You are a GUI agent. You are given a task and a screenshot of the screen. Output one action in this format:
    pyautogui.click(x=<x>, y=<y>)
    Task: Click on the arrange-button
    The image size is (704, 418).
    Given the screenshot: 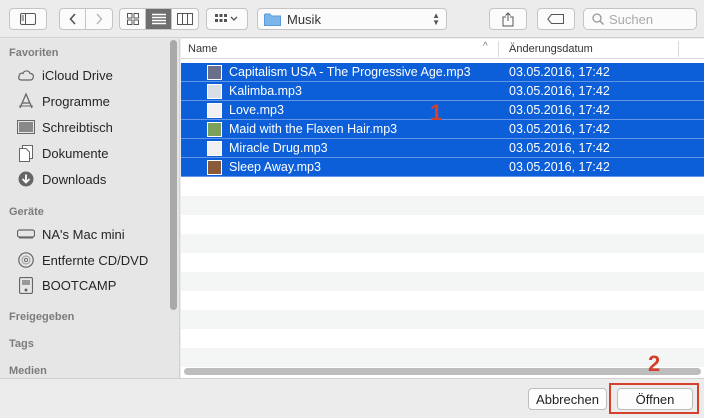 What is the action you would take?
    pyautogui.click(x=227, y=19)
    